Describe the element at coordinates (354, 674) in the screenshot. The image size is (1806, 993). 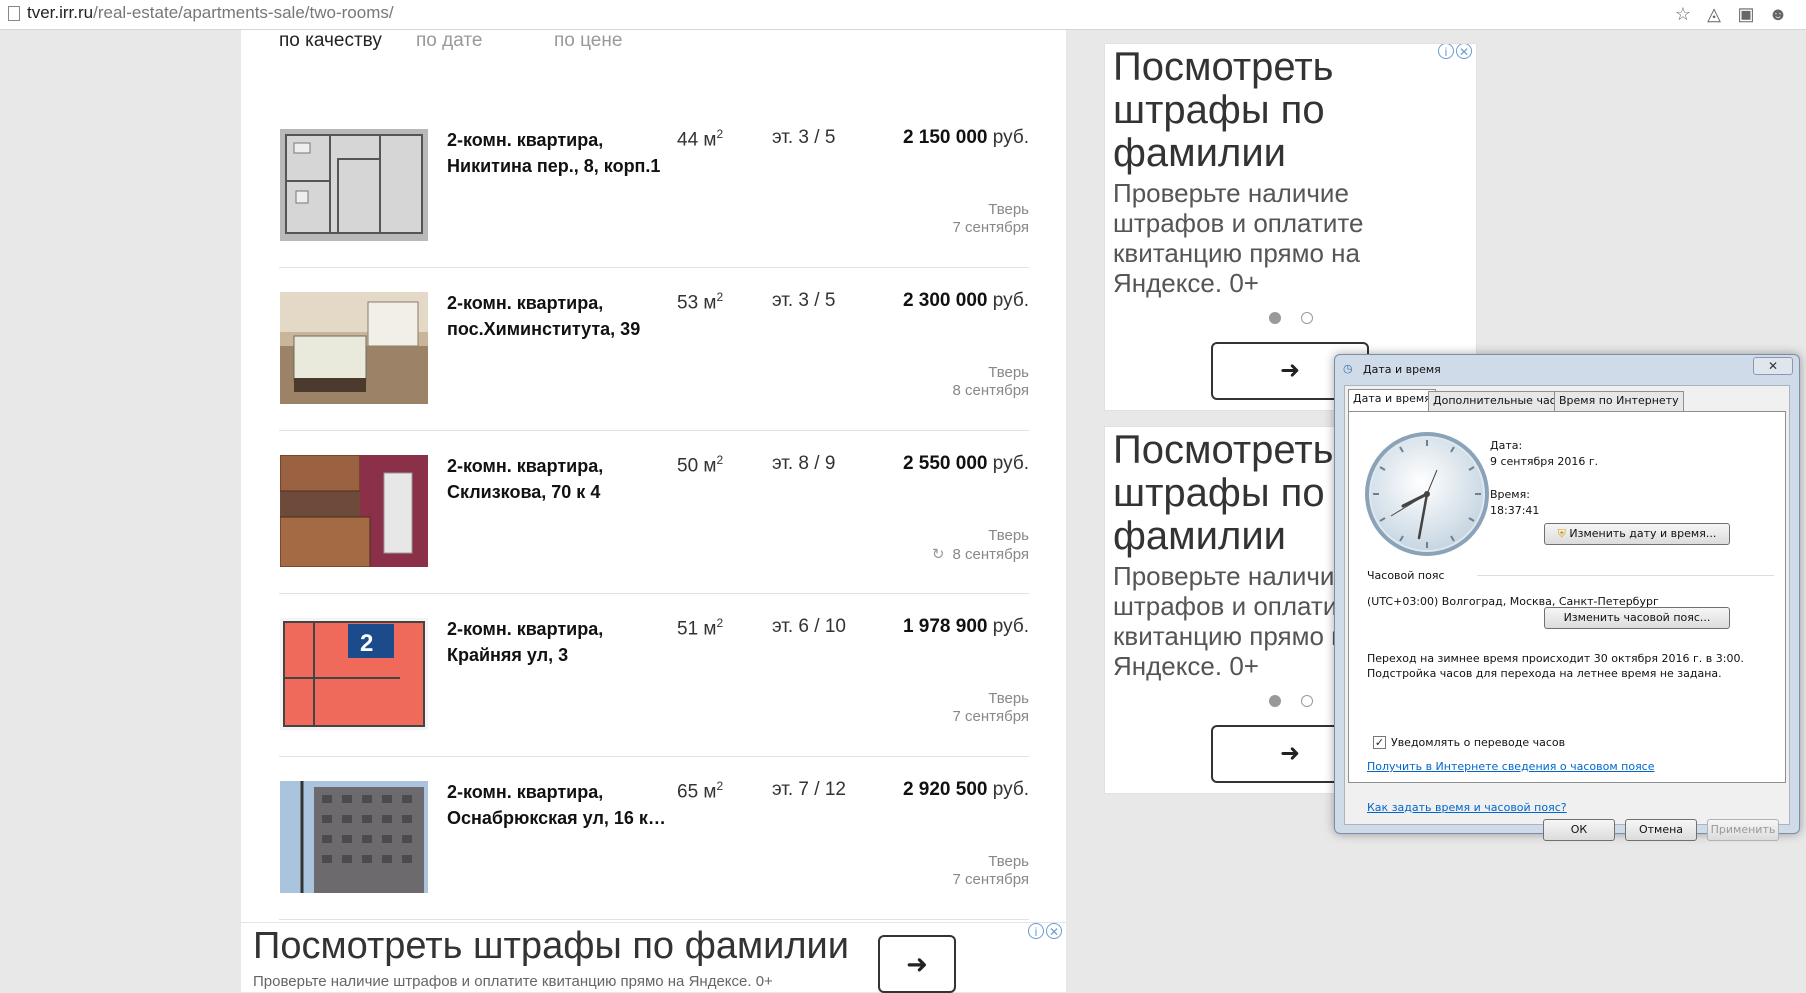
I see `listing-photo-plan: 2` at that location.